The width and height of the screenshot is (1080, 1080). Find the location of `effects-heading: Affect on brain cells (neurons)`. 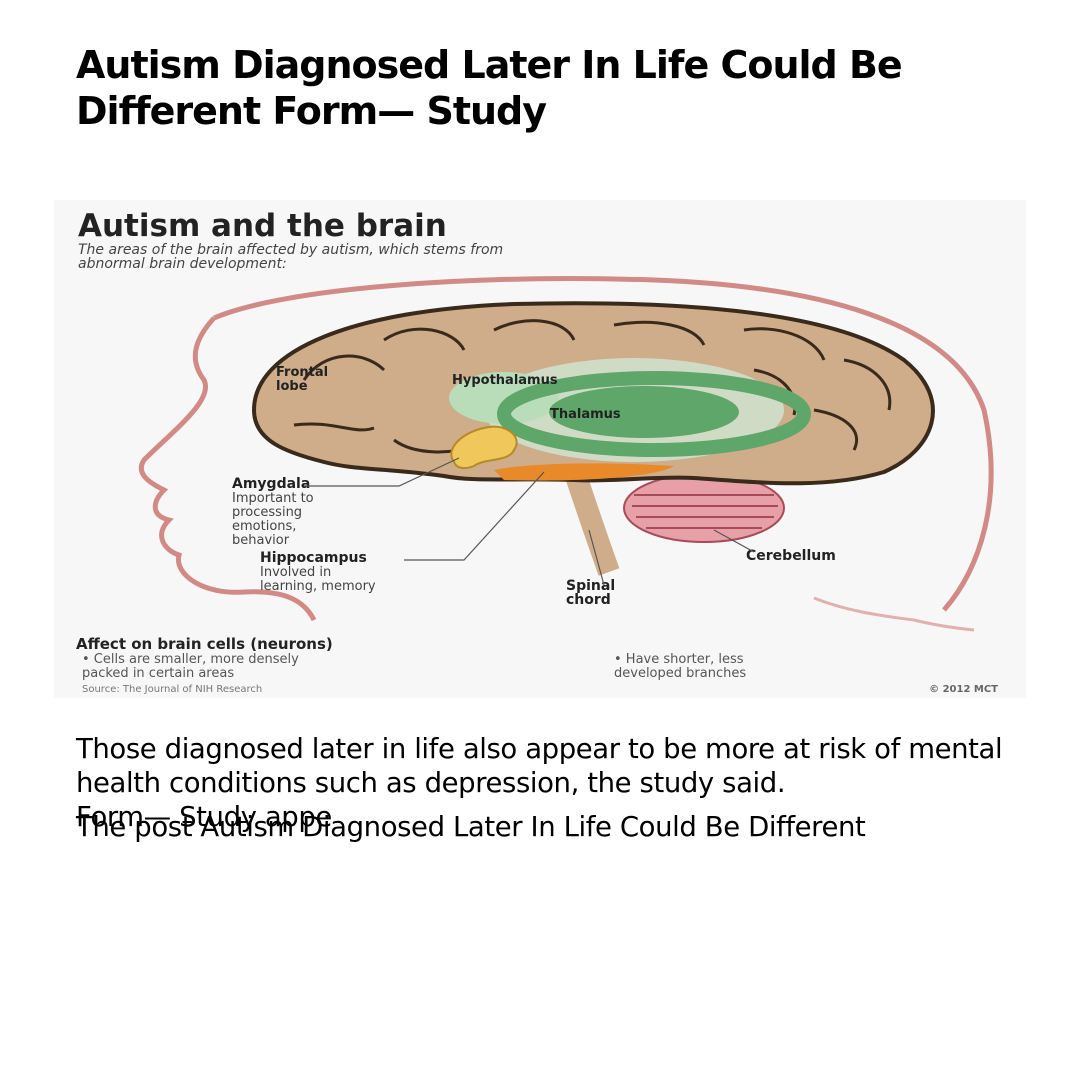

effects-heading: Affect on brain cells (neurons) is located at coordinates (204, 644).